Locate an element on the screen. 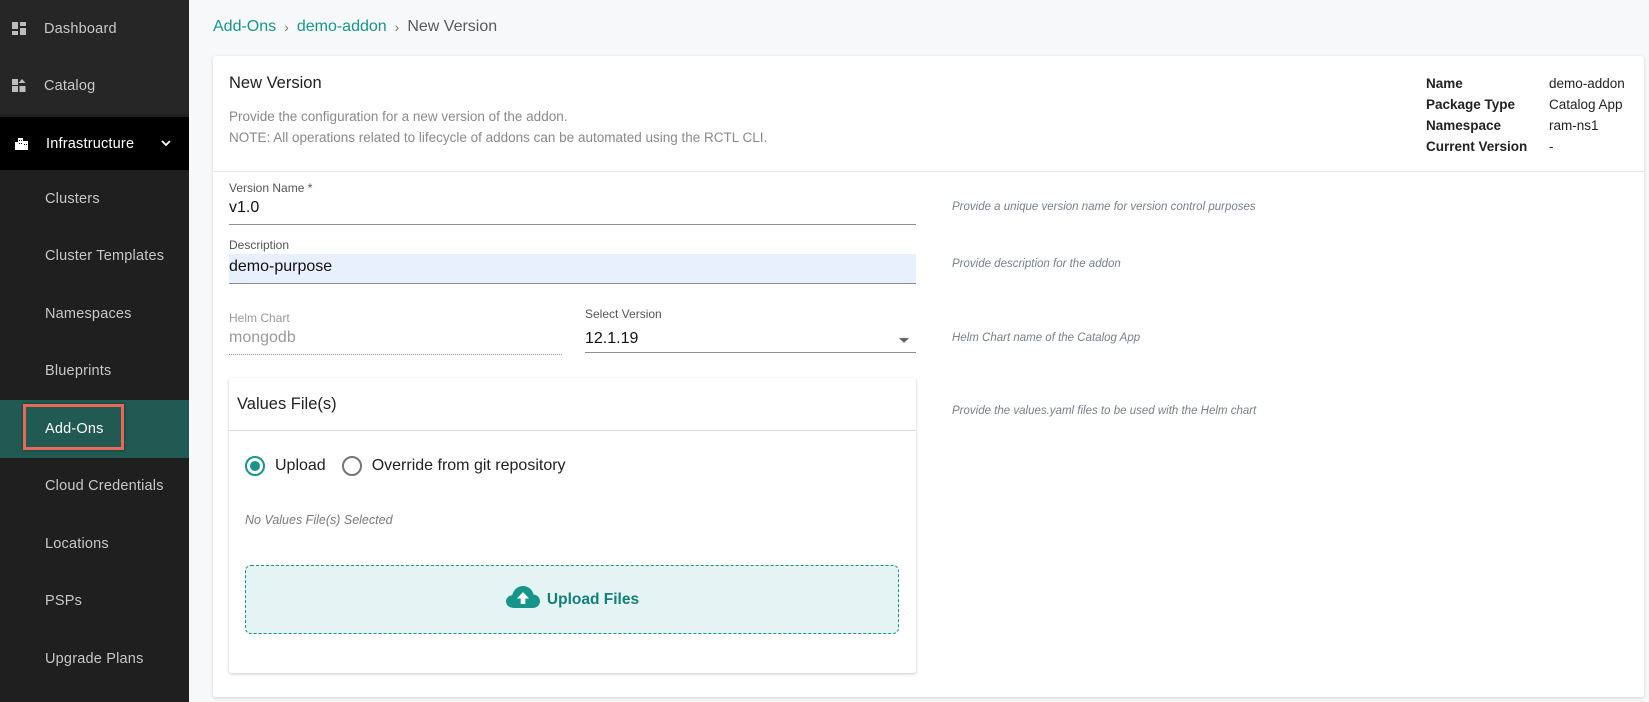  select-version-field: Select Version 12.1.19 is located at coordinates (750, 330).